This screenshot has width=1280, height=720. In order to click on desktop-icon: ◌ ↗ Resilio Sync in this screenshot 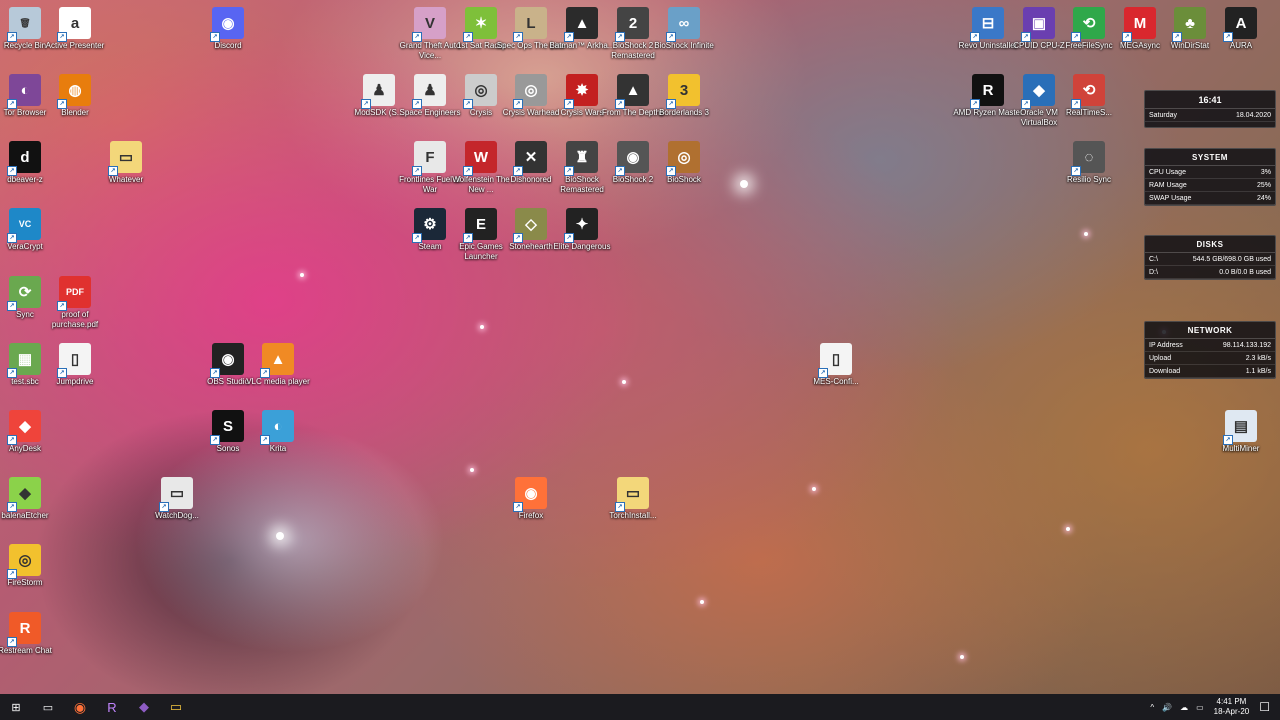, I will do `click(1089, 174)`.